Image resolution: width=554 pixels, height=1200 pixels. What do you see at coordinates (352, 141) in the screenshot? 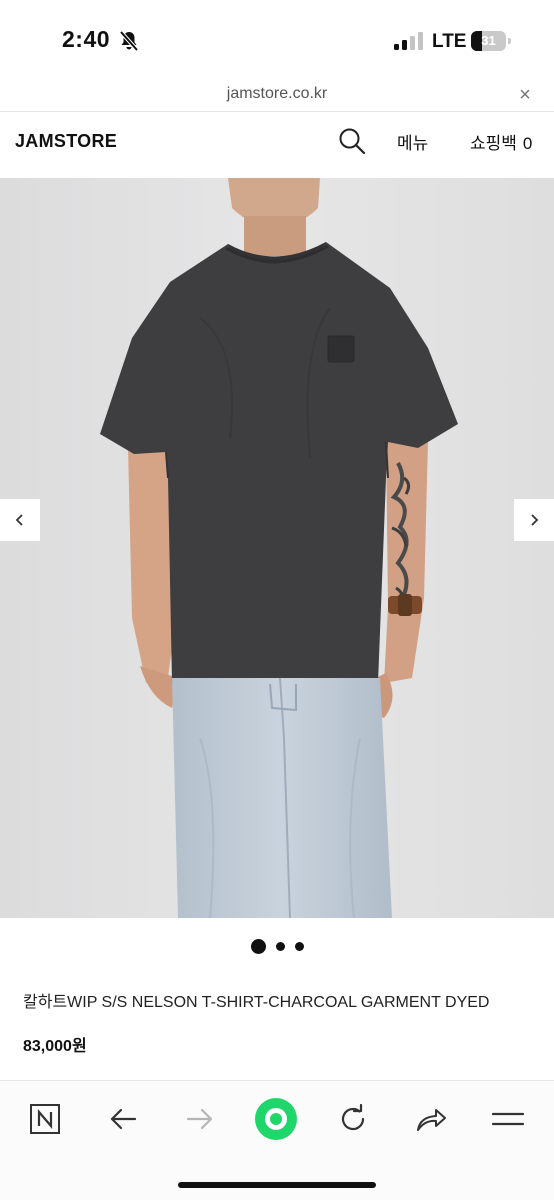
I see `search-icon` at bounding box center [352, 141].